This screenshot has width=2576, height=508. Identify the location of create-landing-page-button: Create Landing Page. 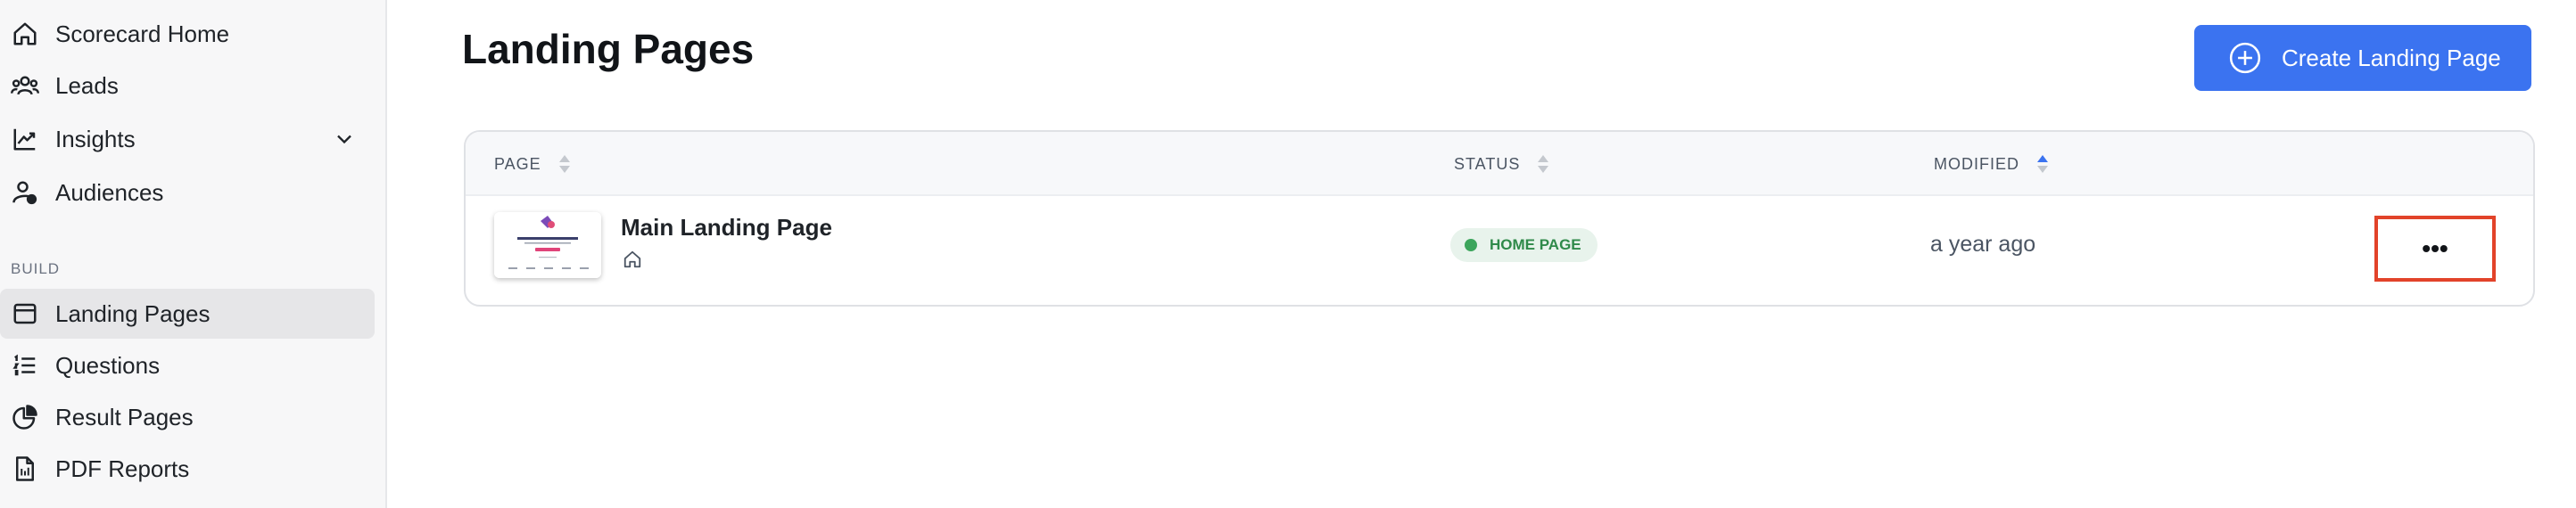
(2362, 58).